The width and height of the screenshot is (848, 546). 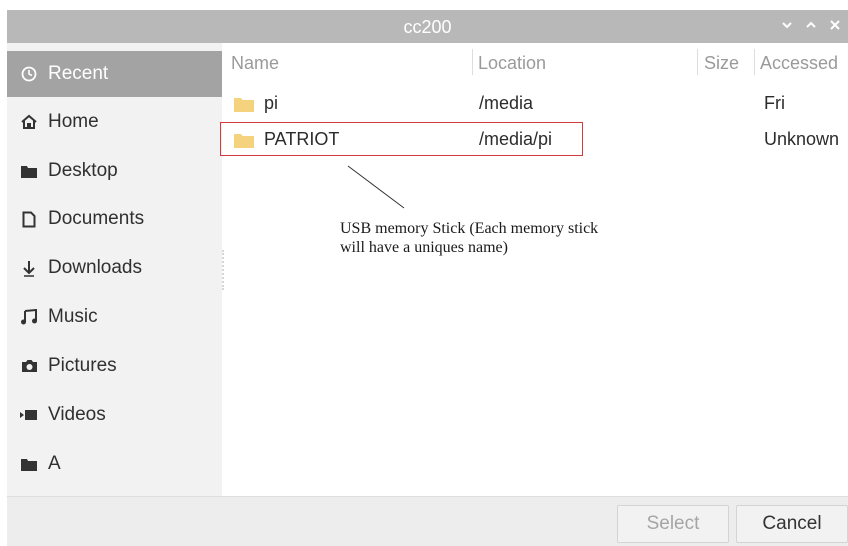 What do you see at coordinates (29, 415) in the screenshot?
I see `video-icon` at bounding box center [29, 415].